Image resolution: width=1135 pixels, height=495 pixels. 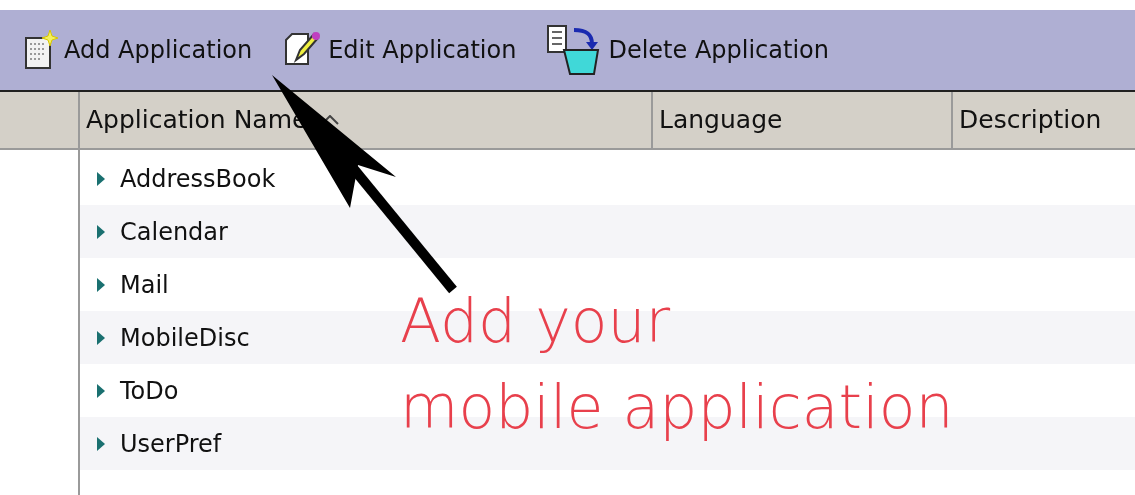 I want to click on tree-item: MobileDisc, so click(x=173, y=337).